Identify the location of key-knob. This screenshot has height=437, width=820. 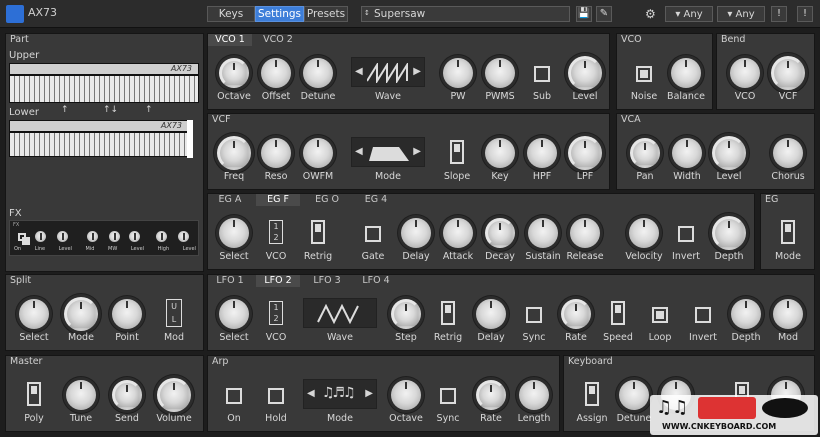
(500, 153).